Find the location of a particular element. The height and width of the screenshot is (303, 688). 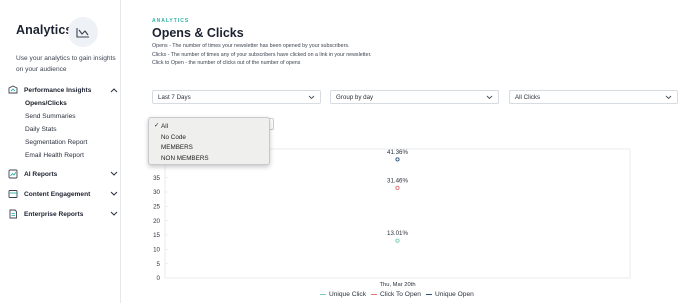

date-range-value: Last 7 Days is located at coordinates (174, 97).